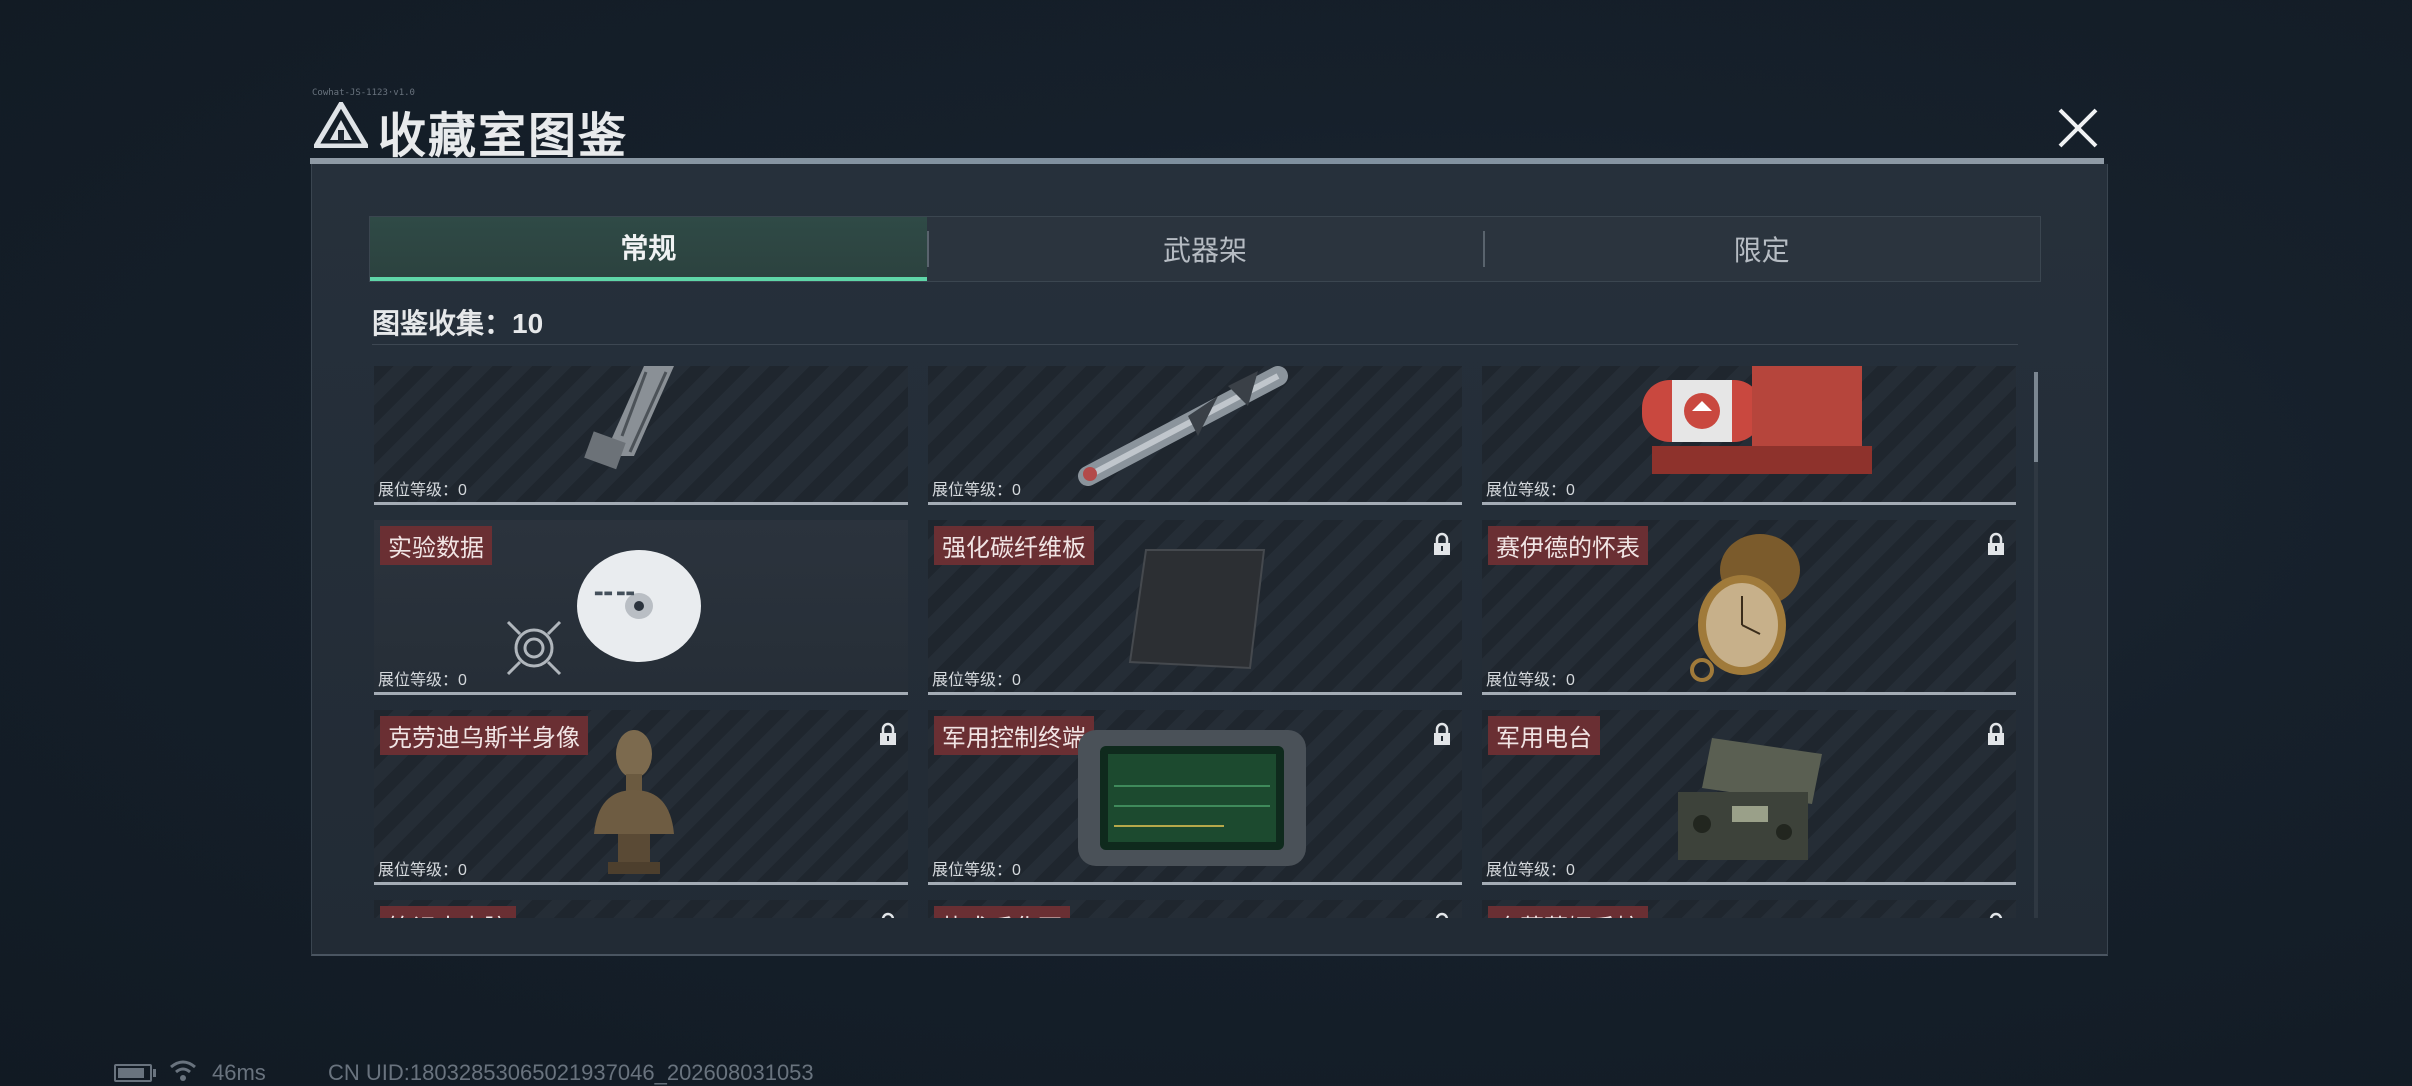  I want to click on page-title: 收藏室图鉴, so click(503, 136).